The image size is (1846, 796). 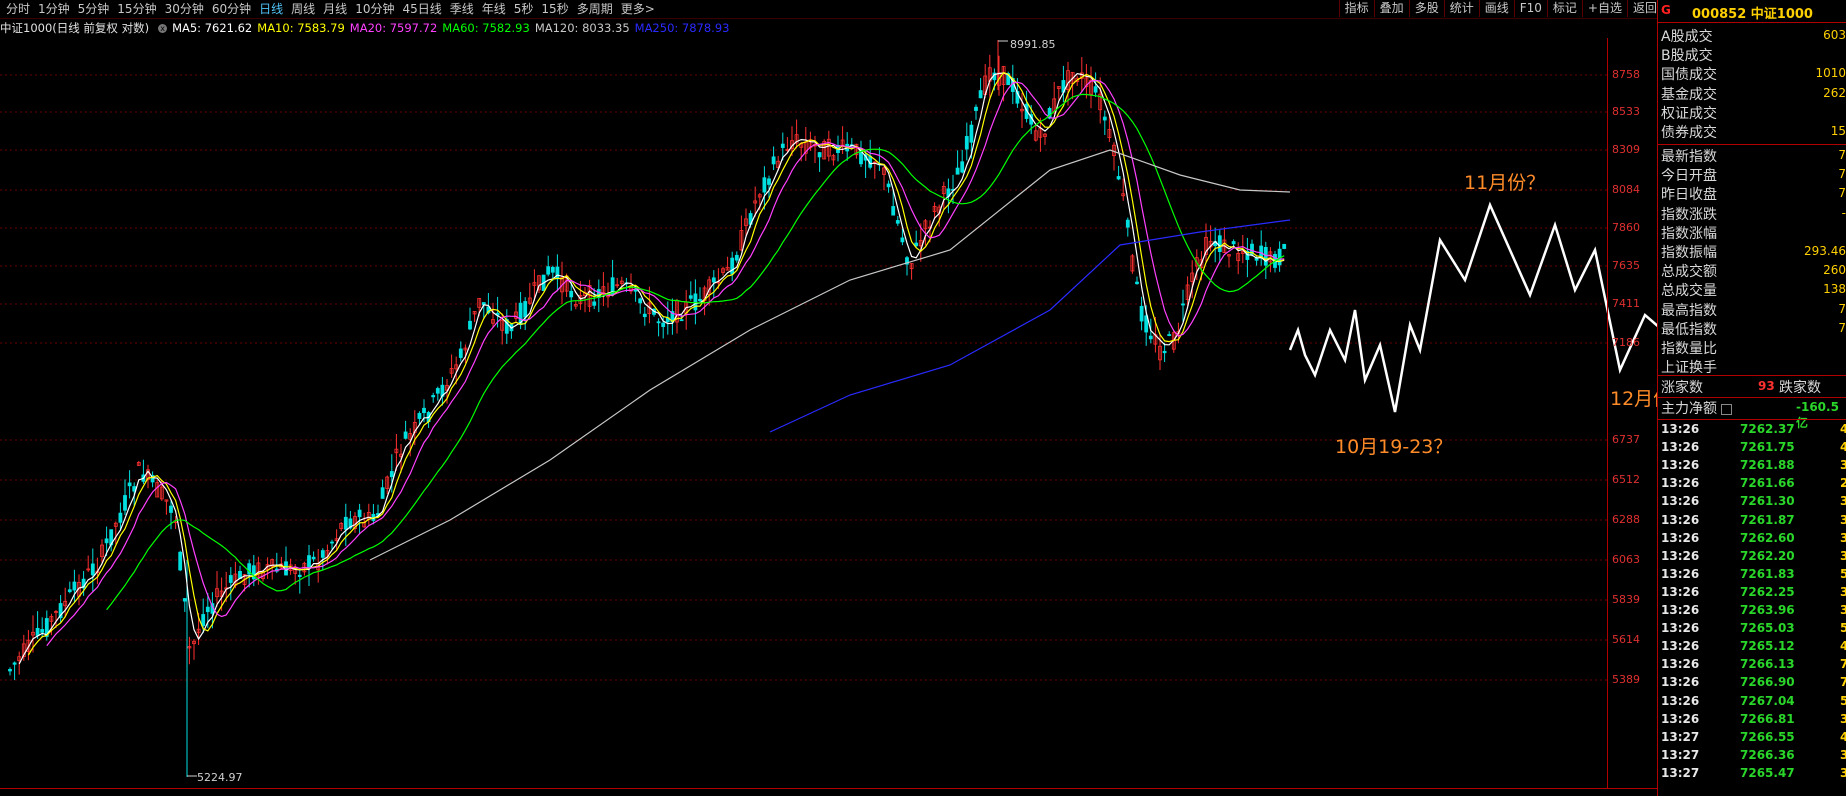 I want to click on tick-price: 7261.87, so click(x=1767, y=519).